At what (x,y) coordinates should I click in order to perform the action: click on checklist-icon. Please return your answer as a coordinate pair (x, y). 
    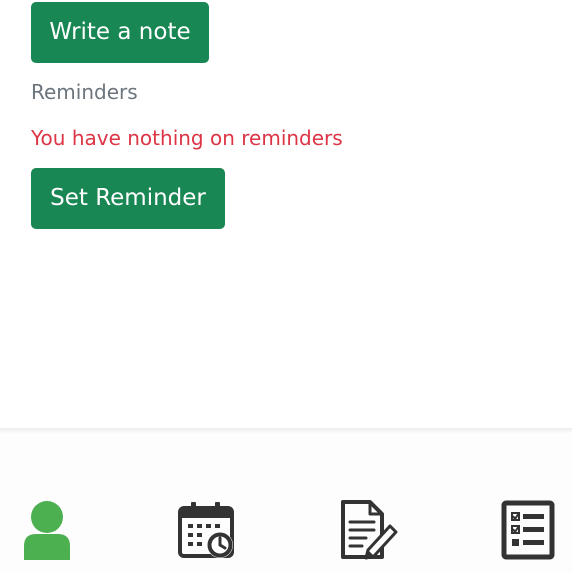
    Looking at the image, I should click on (528, 530).